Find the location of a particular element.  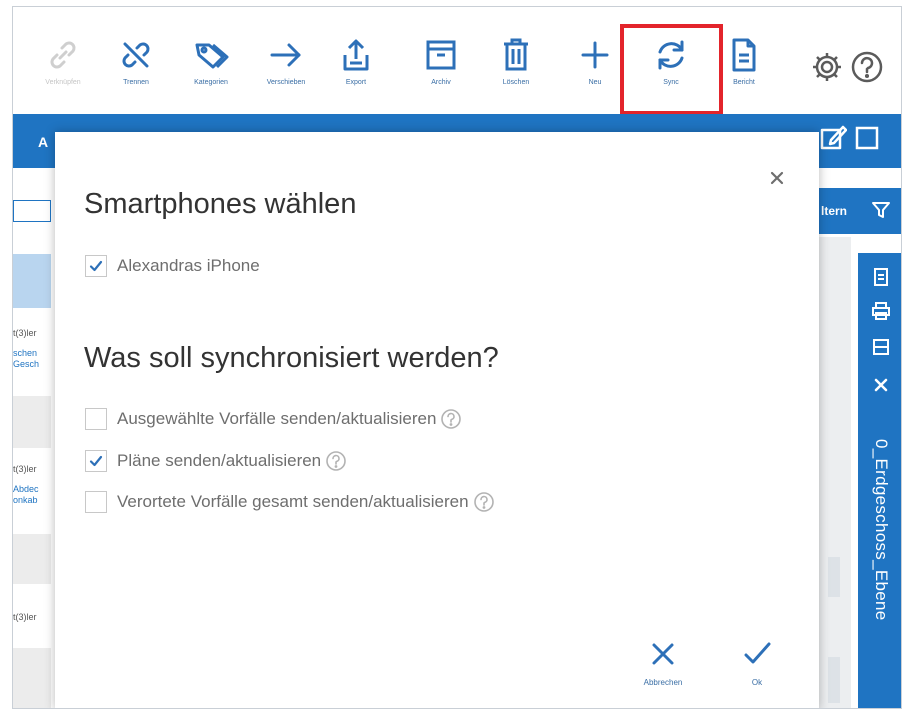

plans-checkbox is located at coordinates (96, 461).